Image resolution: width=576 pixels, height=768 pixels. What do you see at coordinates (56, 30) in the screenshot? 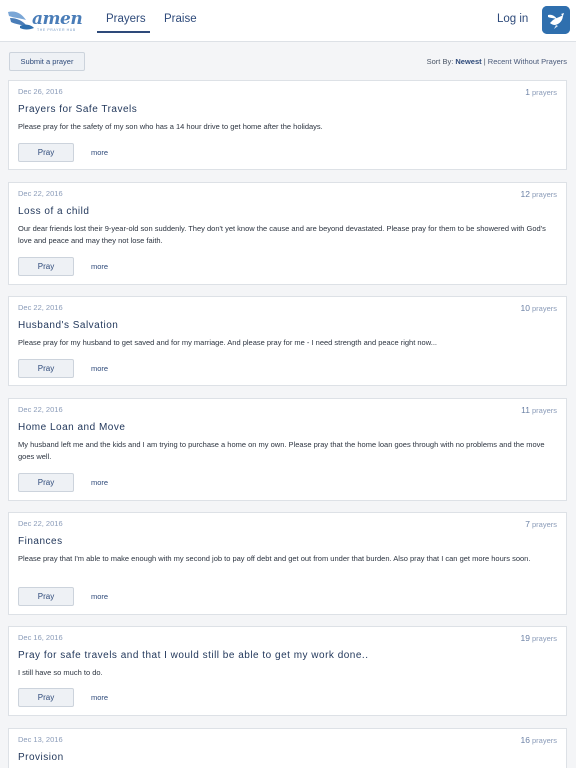
I see `logo-tagline: THE PRAYER HUB` at bounding box center [56, 30].